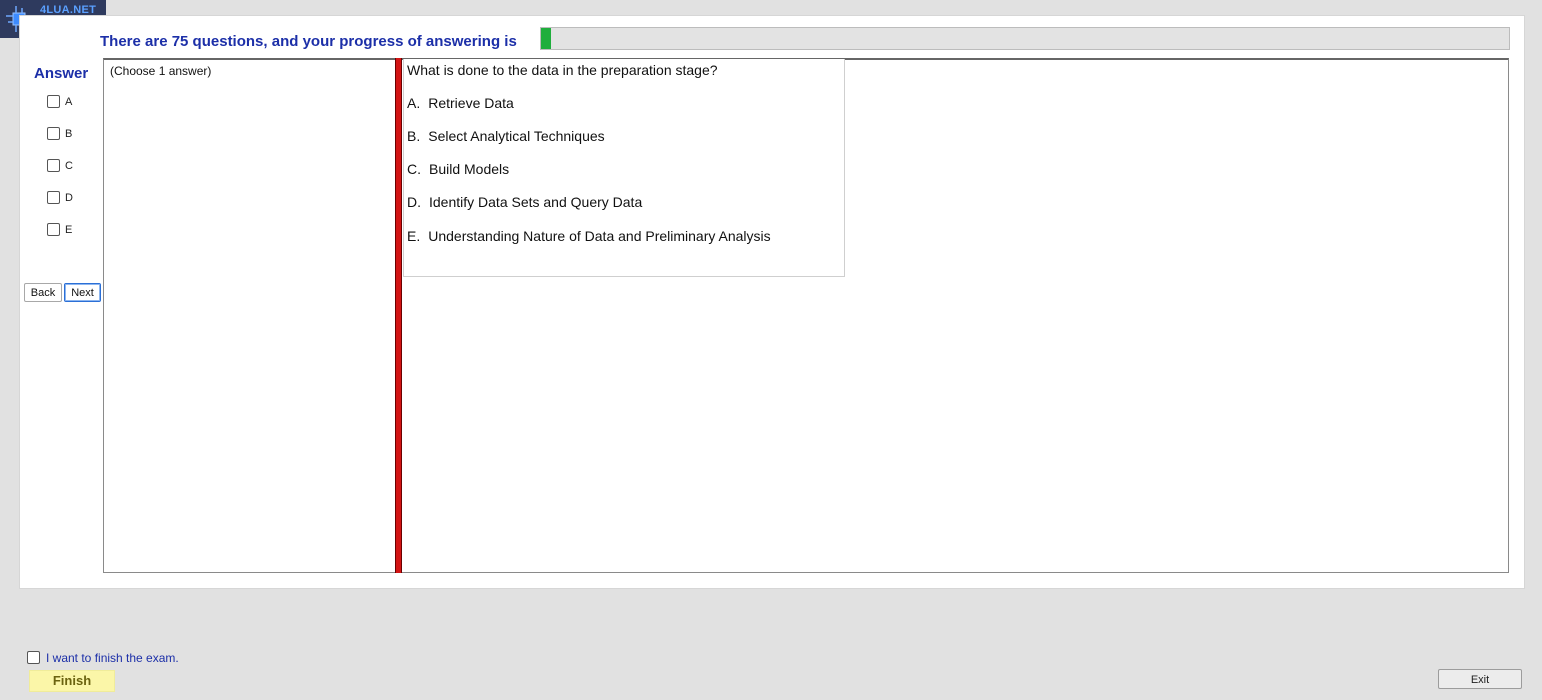  Describe the element at coordinates (469, 169) in the screenshot. I see `choice-text: Build Models` at that location.